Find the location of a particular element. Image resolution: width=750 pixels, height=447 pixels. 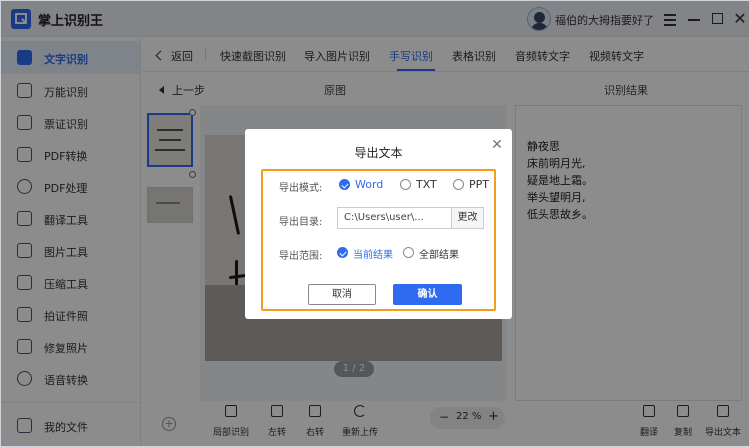

dialog-close-icon: ✕ is located at coordinates (497, 145).